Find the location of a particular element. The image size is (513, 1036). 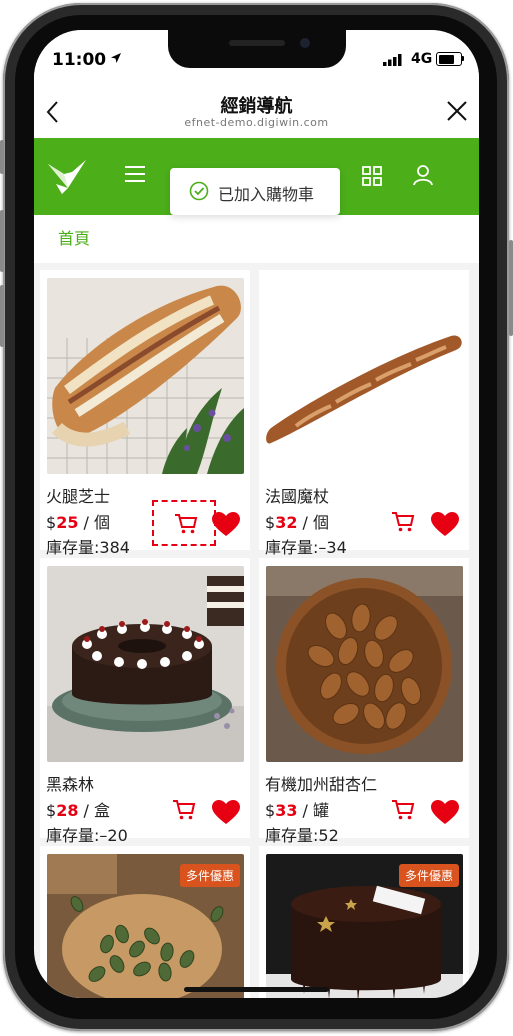

toast-message: 已加入購物車 is located at coordinates (266, 194).